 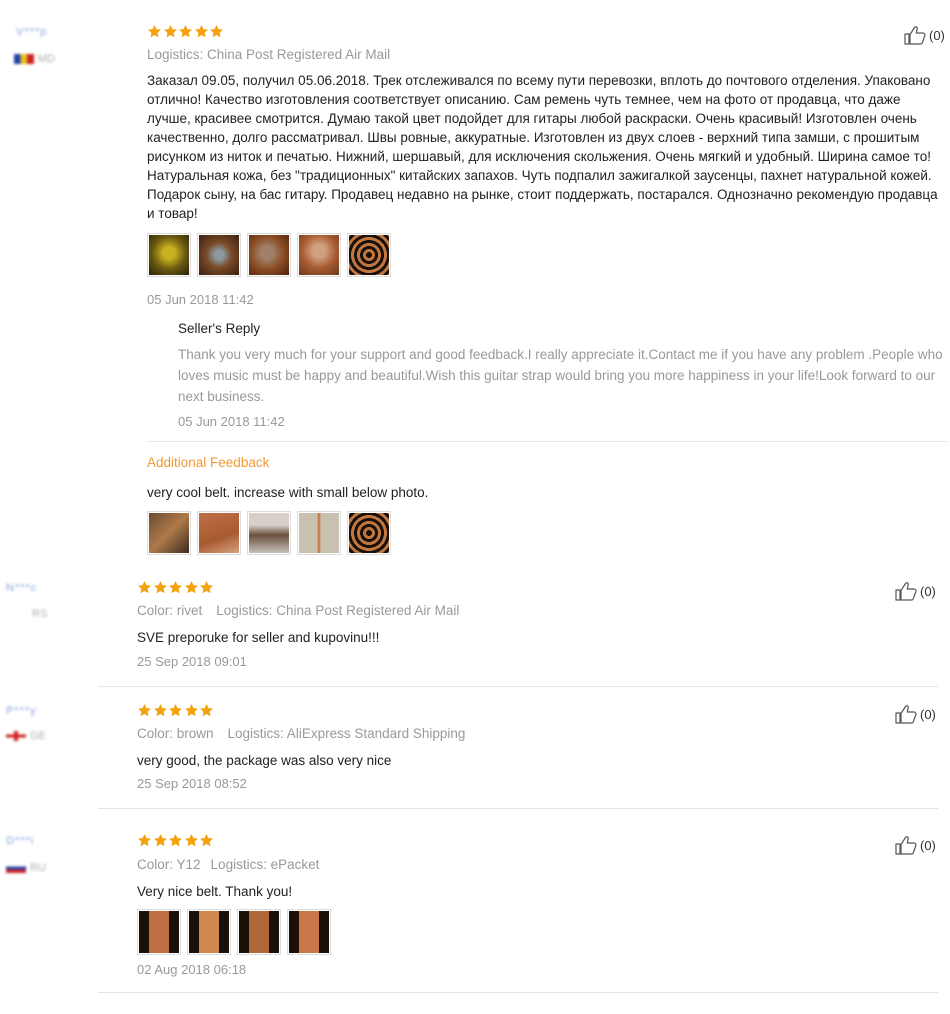 I want to click on review-color: Color: brown, so click(x=175, y=733).